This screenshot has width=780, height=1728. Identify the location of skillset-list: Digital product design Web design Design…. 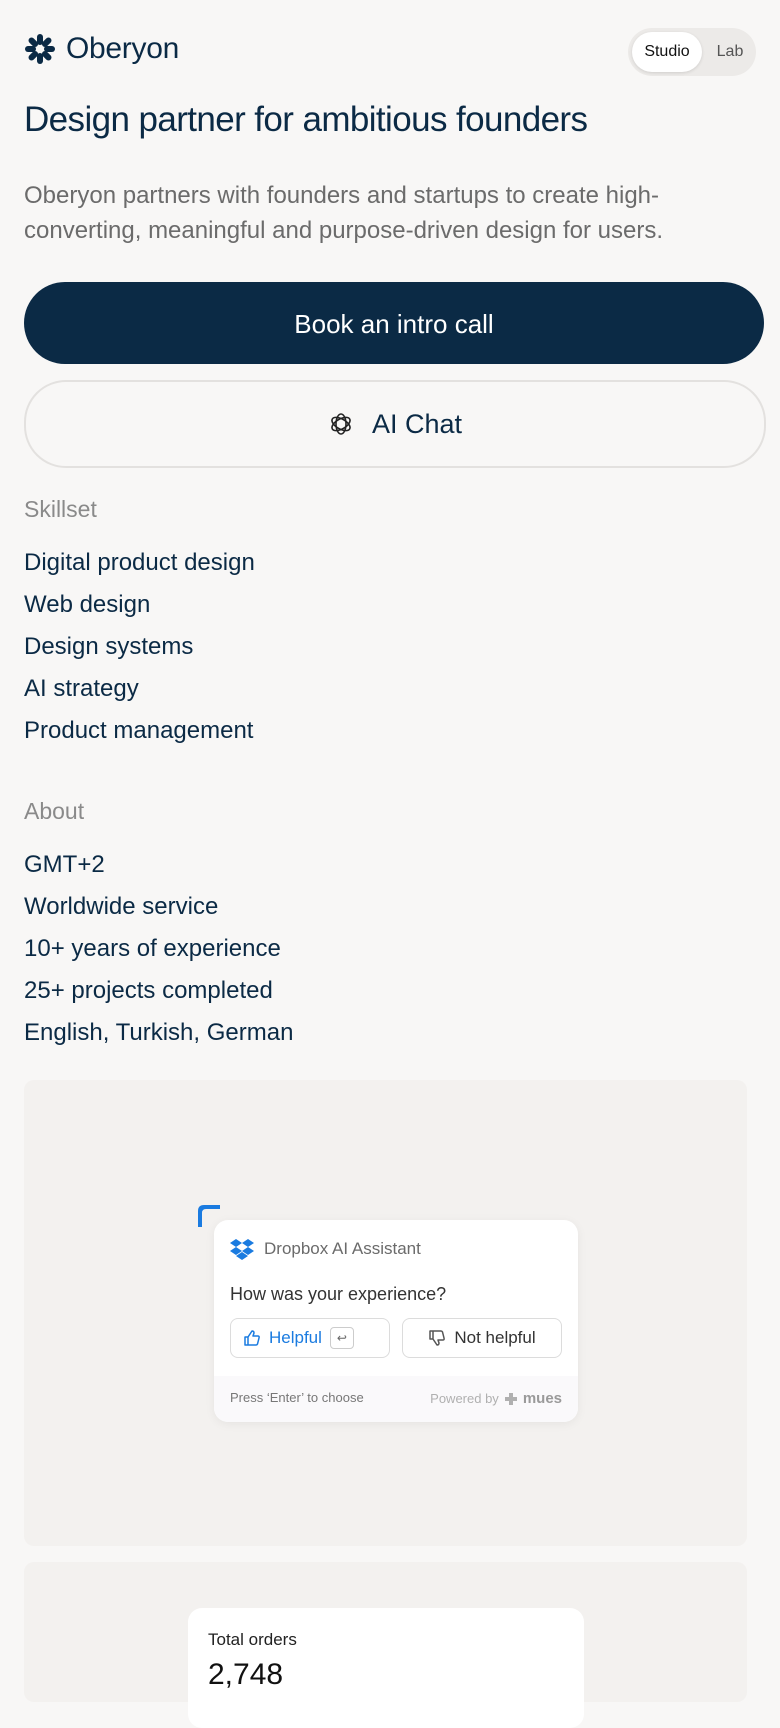
(139, 647).